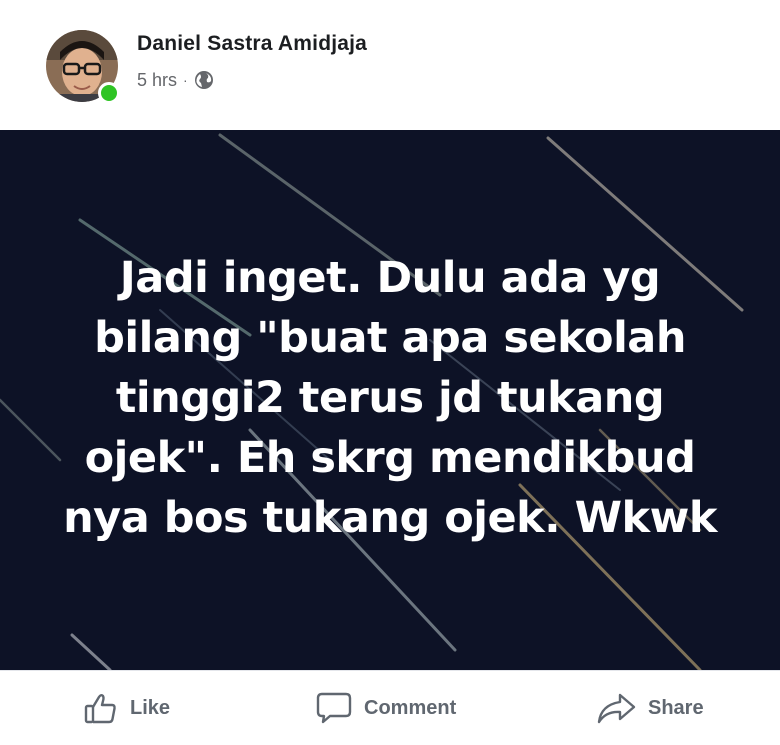 Image resolution: width=780 pixels, height=745 pixels. Describe the element at coordinates (390, 518) in the screenshot. I see `image-text-line: nya bos tukang ojek. Wkwk` at that location.